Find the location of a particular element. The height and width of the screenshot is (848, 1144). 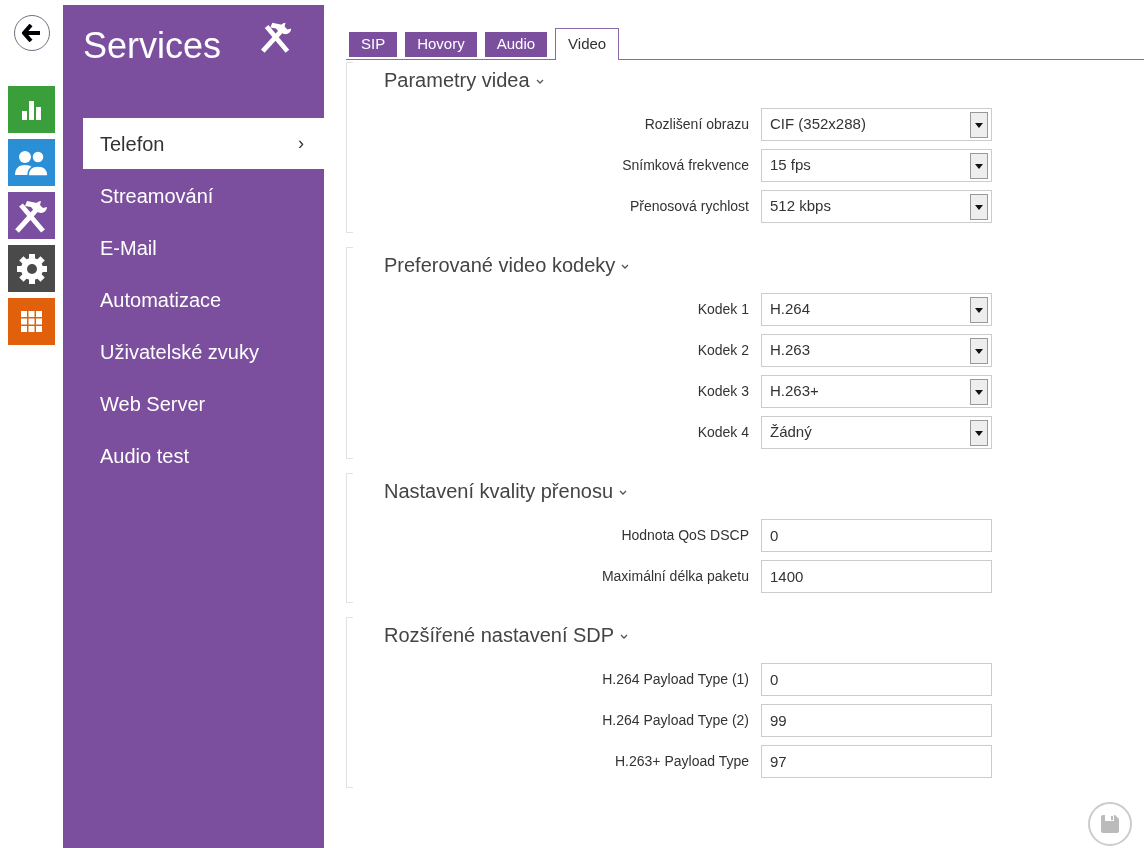

sidebar-item: Web Server is located at coordinates (203, 403).